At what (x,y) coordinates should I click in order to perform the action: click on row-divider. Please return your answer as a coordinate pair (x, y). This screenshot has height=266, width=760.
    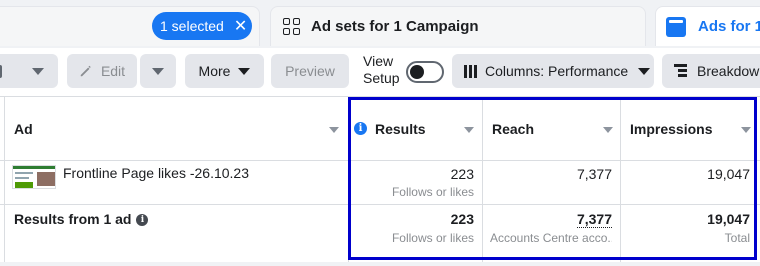
    Looking at the image, I should click on (380, 204).